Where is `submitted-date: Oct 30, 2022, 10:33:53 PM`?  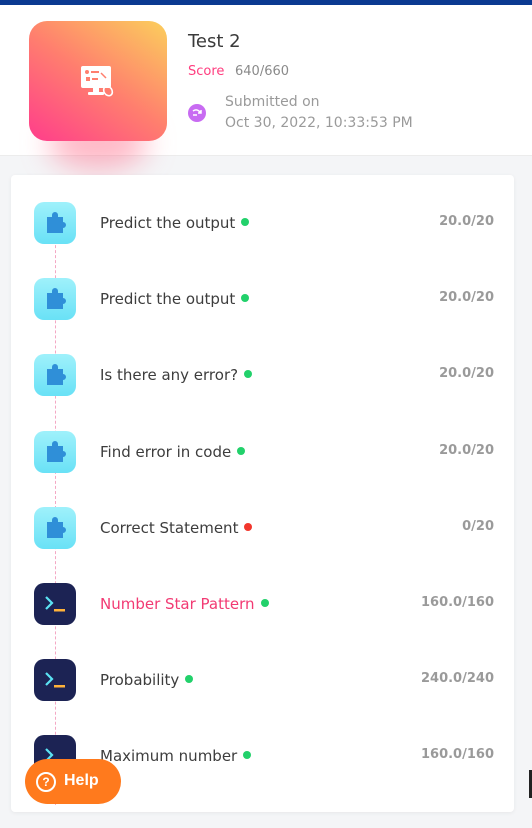 submitted-date: Oct 30, 2022, 10:33:53 PM is located at coordinates (319, 123).